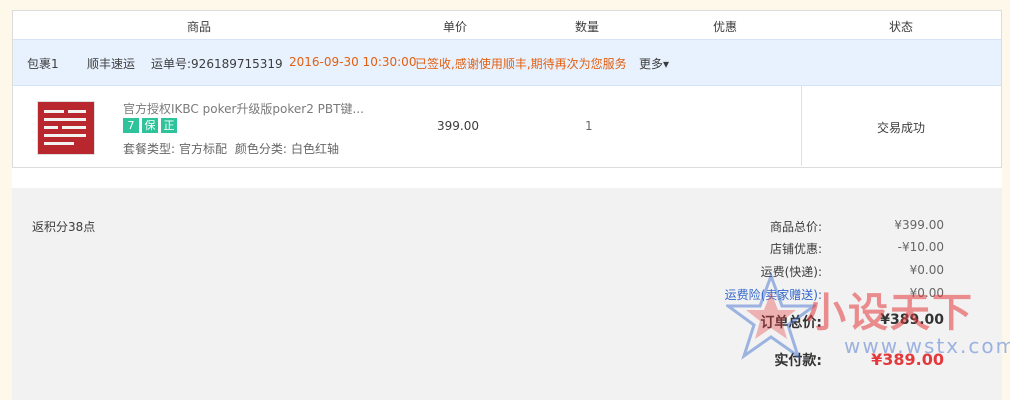 This screenshot has width=1010, height=400. Describe the element at coordinates (791, 272) in the screenshot. I see `shipping-label: 运费(快递):` at that location.